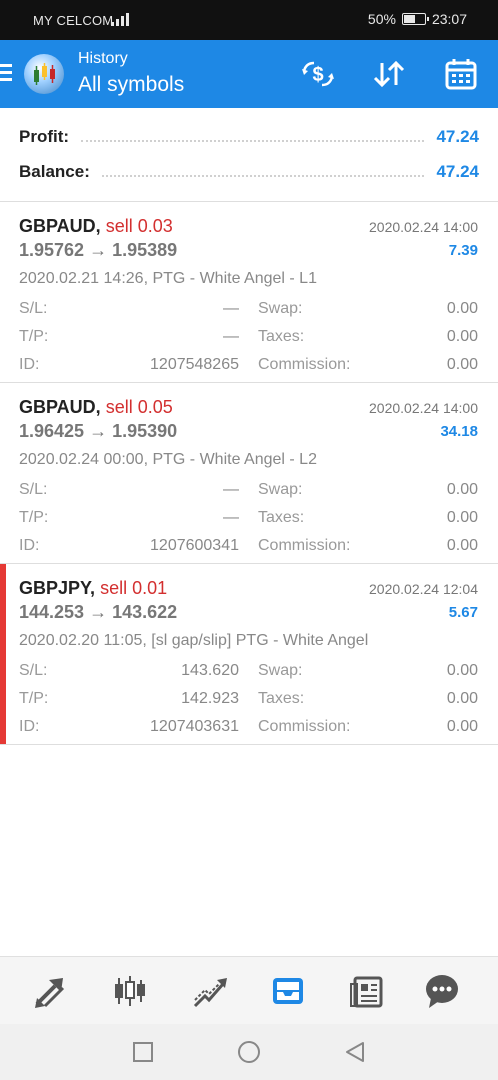  I want to click on profit-row: Profit: 47.24, so click(249, 137).